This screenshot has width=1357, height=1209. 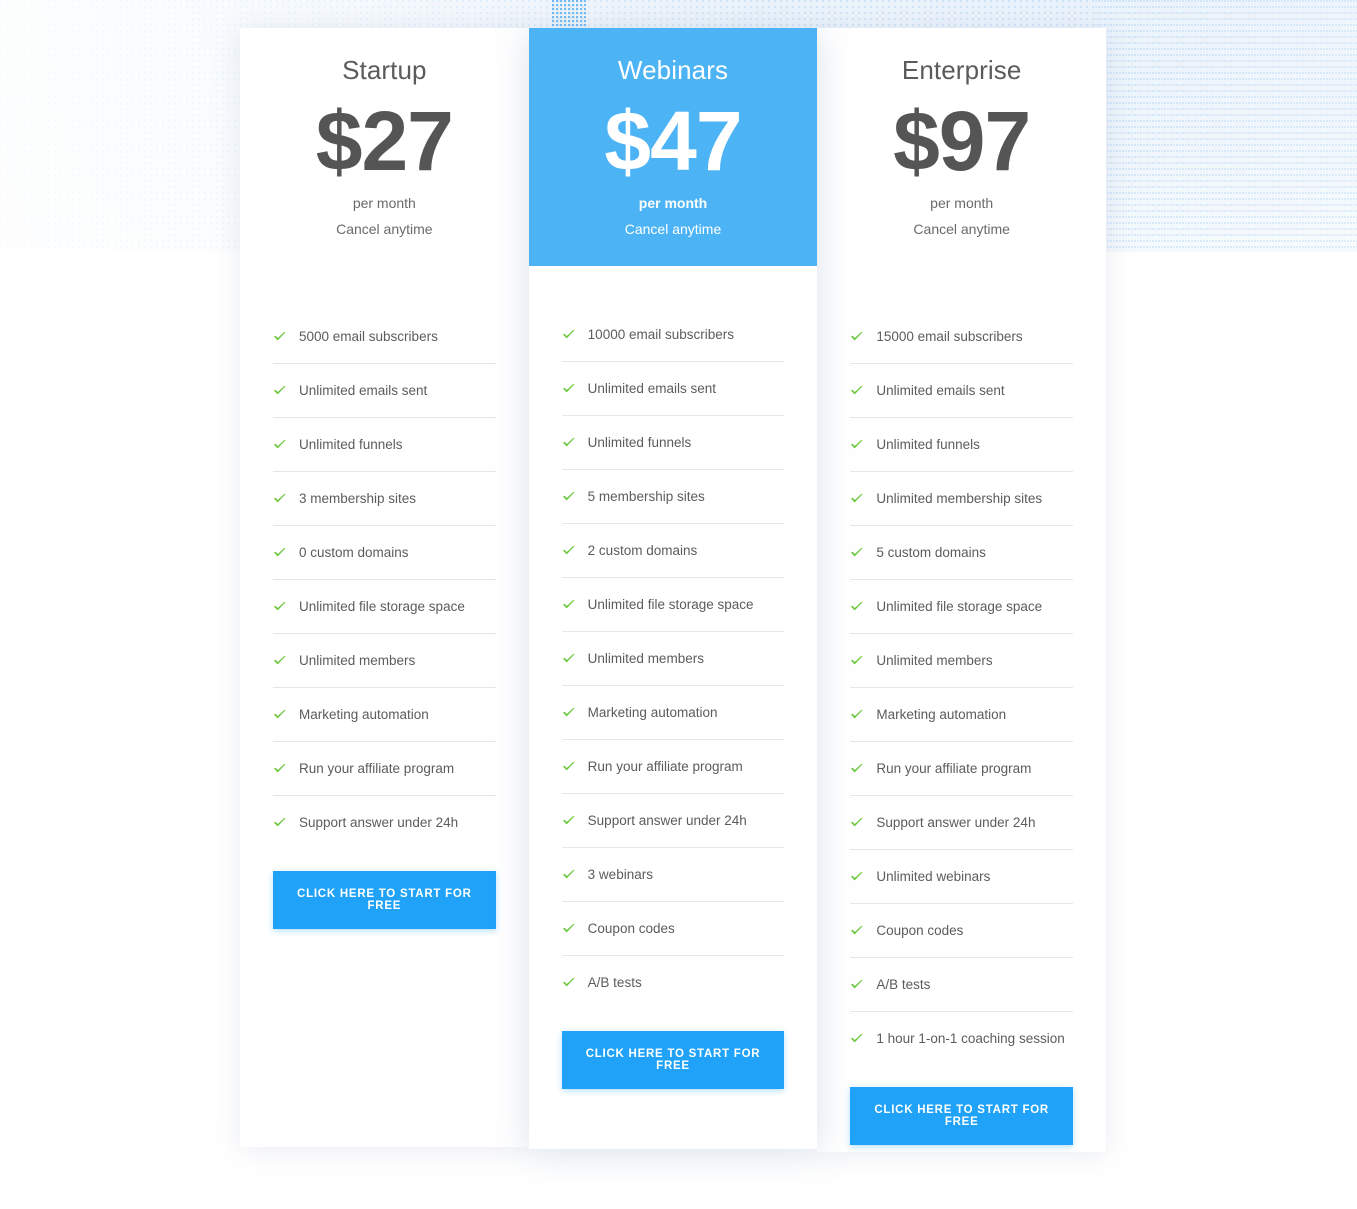 What do you see at coordinates (962, 445) in the screenshot?
I see `feature-item: Unlimited funnels` at bounding box center [962, 445].